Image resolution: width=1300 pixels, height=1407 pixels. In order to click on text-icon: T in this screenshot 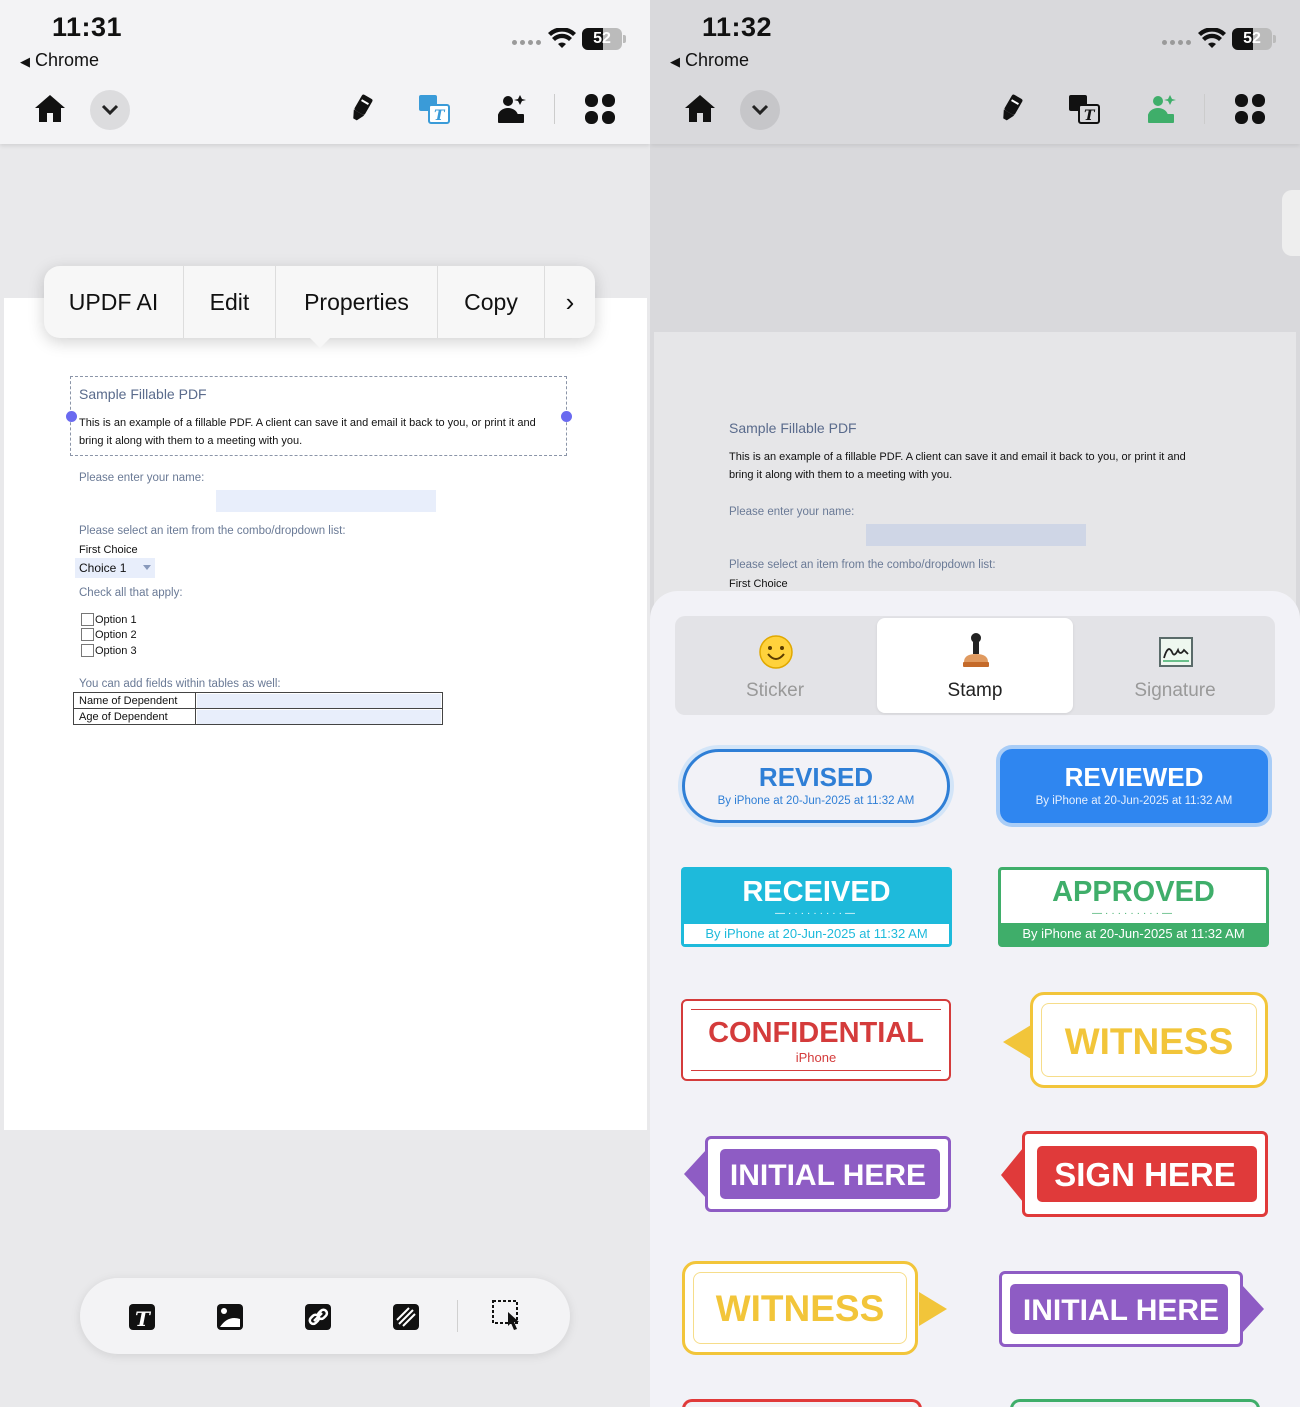, I will do `click(142, 1317)`.